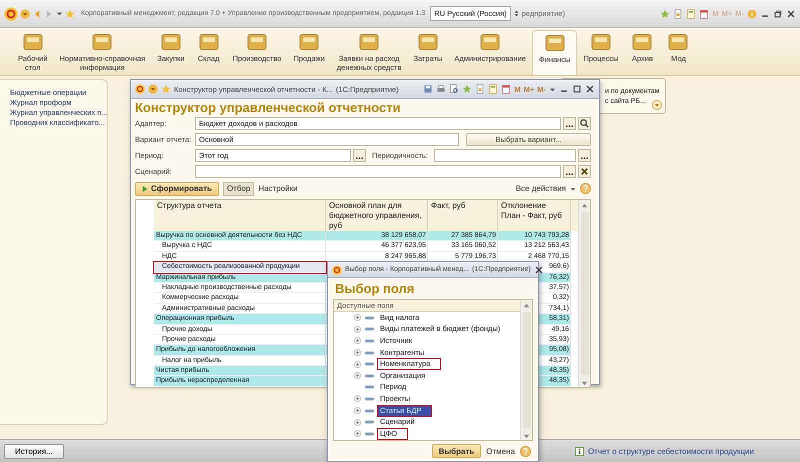  What do you see at coordinates (579, 451) in the screenshot?
I see `info-icon` at bounding box center [579, 451].